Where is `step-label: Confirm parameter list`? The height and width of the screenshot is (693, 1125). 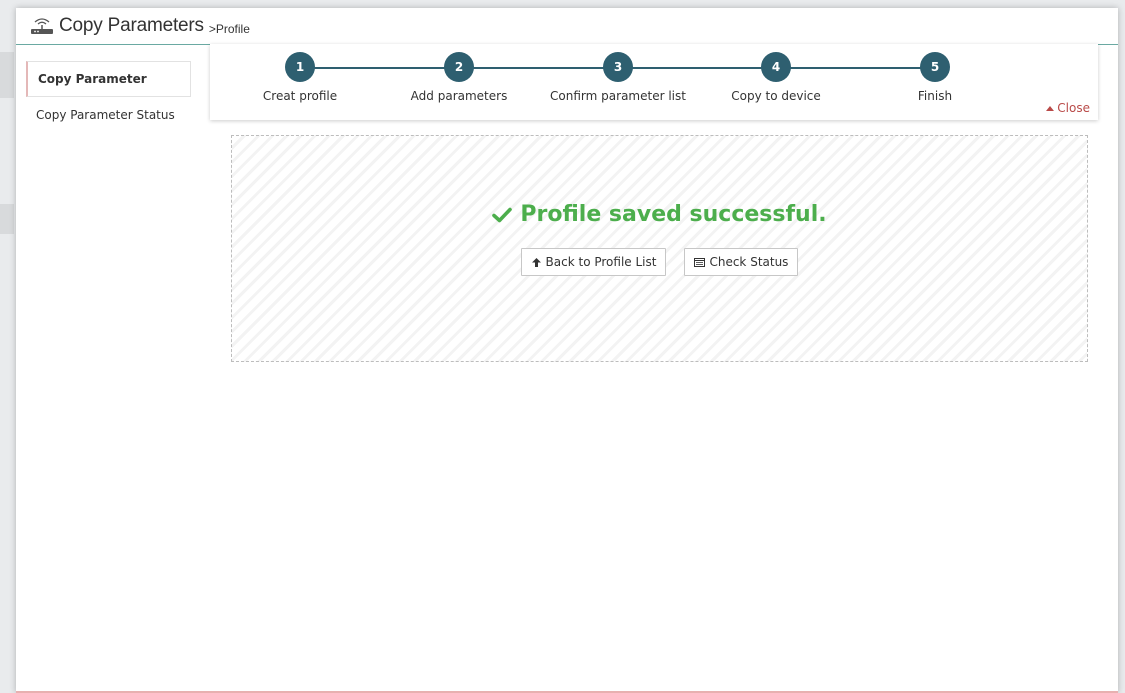 step-label: Confirm parameter list is located at coordinates (618, 96).